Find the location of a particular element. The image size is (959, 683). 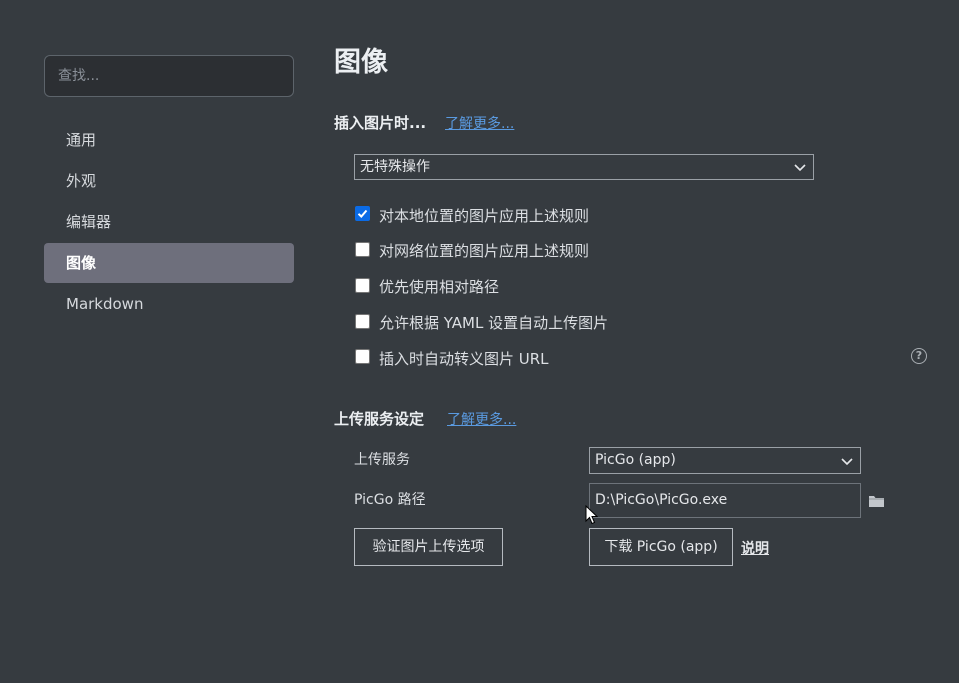

insert-action-select: 无特殊操作 is located at coordinates (584, 167).